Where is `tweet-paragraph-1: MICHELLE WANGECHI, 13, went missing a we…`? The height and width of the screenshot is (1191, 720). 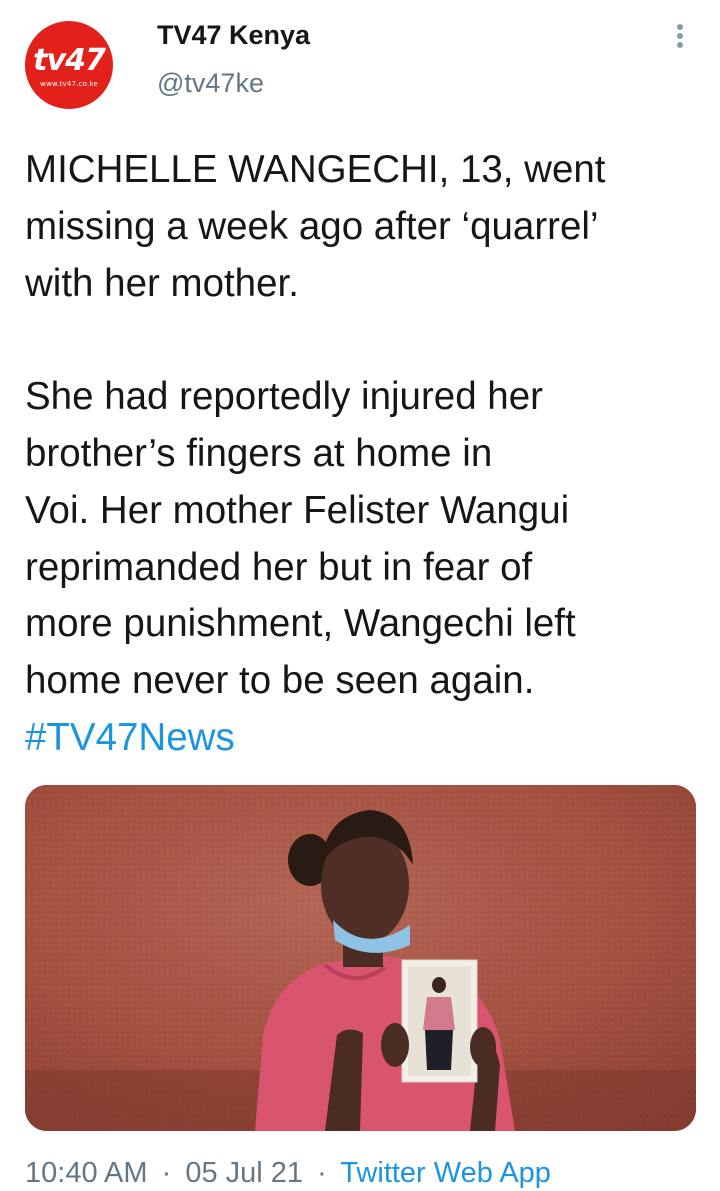 tweet-paragraph-1: MICHELLE WANGECHI, 13, went missing a we… is located at coordinates (315, 226).